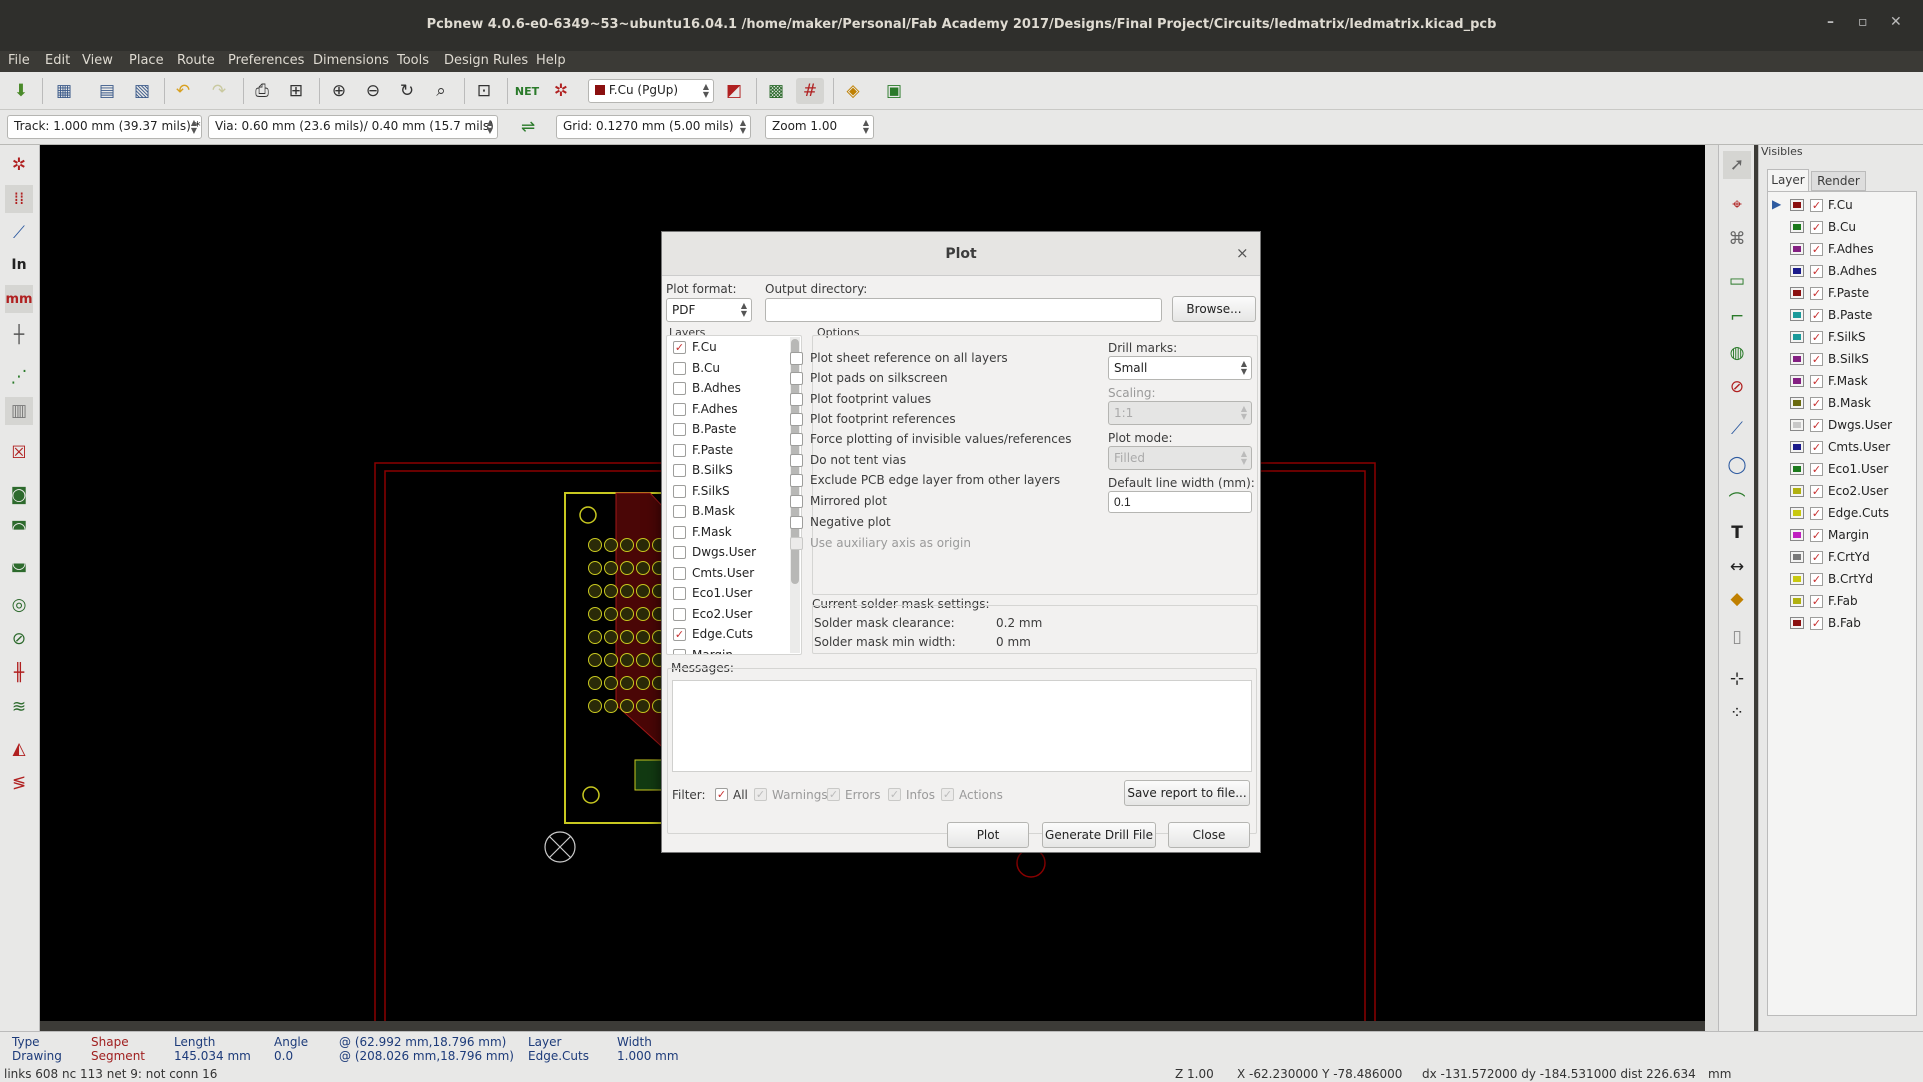 The height and width of the screenshot is (1082, 1923). What do you see at coordinates (484, 91) in the screenshot?
I see `find-icon: ⊡` at bounding box center [484, 91].